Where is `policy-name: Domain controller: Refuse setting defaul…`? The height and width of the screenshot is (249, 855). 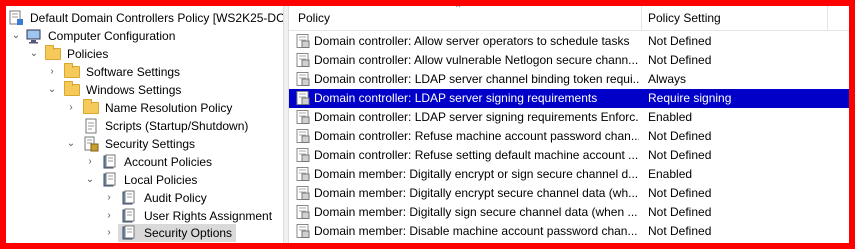 policy-name: Domain controller: Refuse setting defaul… is located at coordinates (476, 155).